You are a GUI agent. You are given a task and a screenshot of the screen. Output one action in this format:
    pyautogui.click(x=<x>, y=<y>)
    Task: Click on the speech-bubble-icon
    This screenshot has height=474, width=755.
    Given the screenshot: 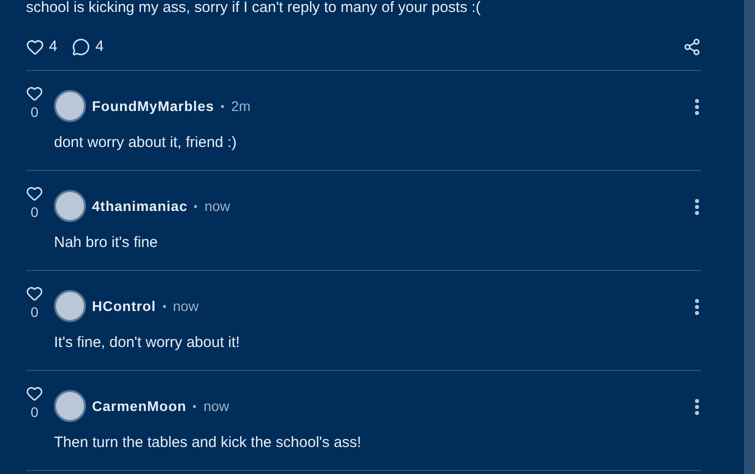 What is the action you would take?
    pyautogui.click(x=81, y=47)
    